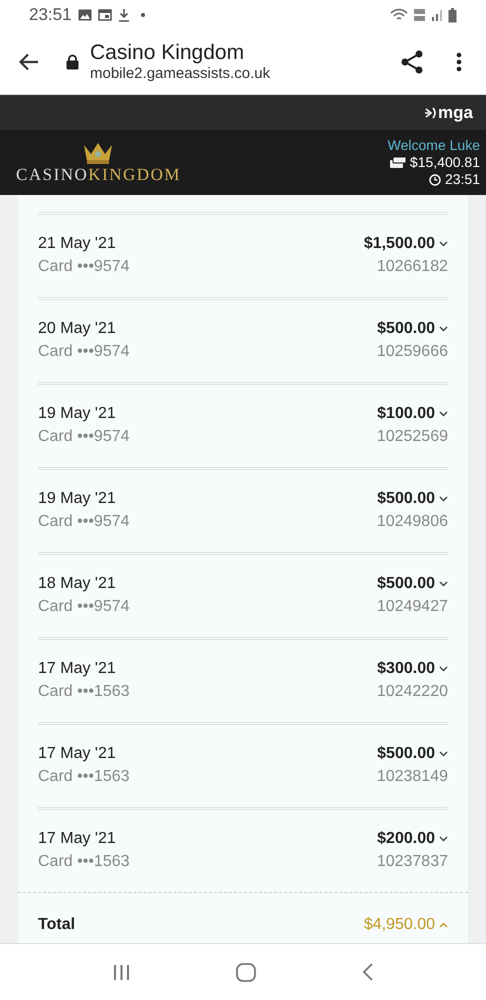 The image size is (486, 1000). Describe the element at coordinates (243, 509) in the screenshot. I see `transaction-row: 19 May '21 Card •••9574 $500.00 10249806` at that location.